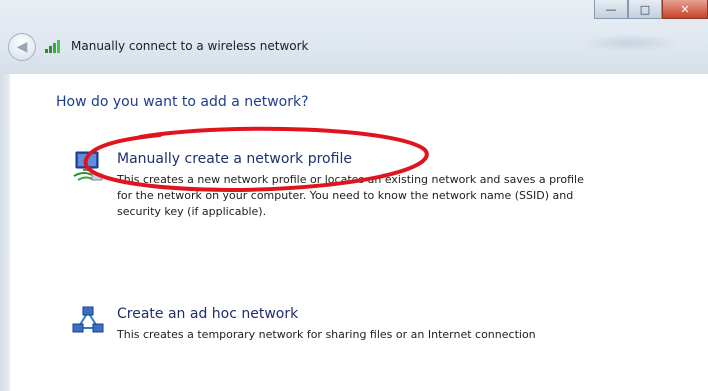  I want to click on back-arrow-icon: ◀, so click(22, 47).